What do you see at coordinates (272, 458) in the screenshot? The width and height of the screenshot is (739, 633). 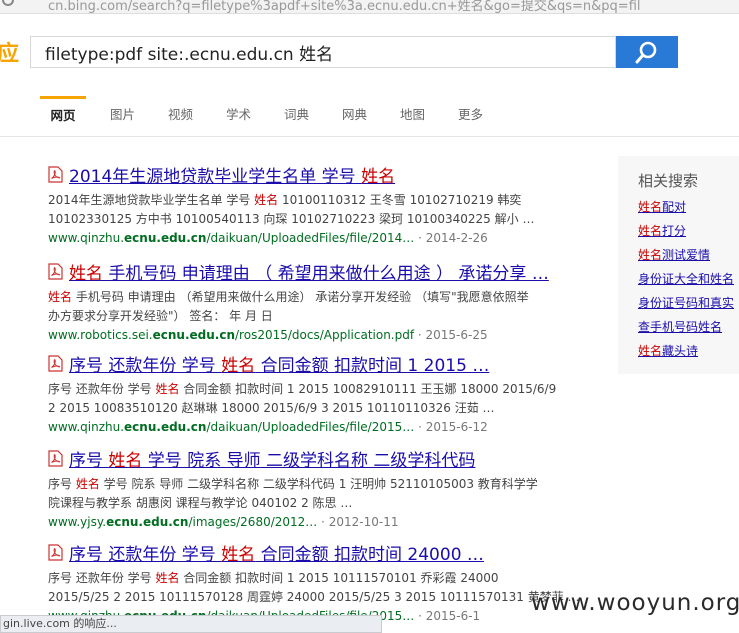 I see `result-title-link: 序号 姓名 学号 院系 导师 二级学科名称 二级学科代码` at bounding box center [272, 458].